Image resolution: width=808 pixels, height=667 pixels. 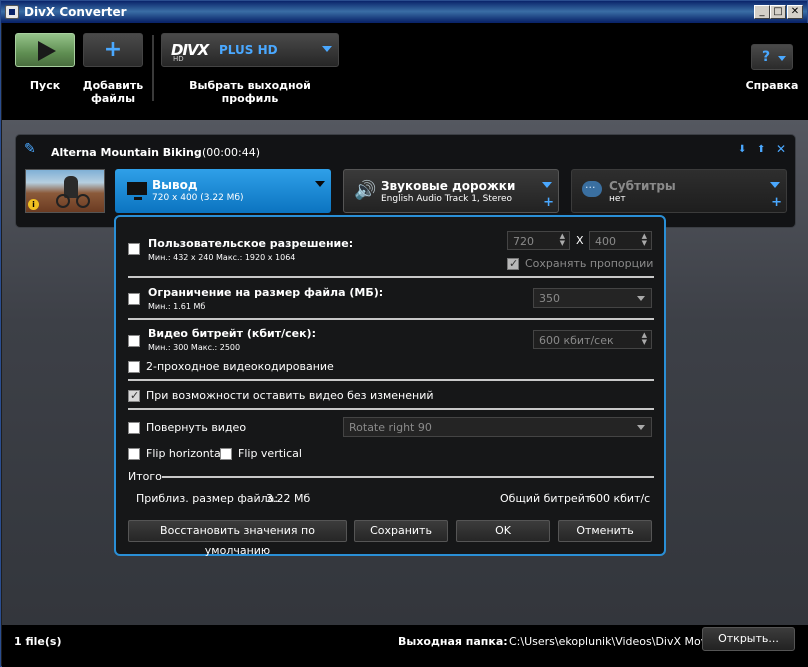 What do you see at coordinates (446, 199) in the screenshot?
I see `tab-audio-sub: English Audio Track 1, Stereo` at bounding box center [446, 199].